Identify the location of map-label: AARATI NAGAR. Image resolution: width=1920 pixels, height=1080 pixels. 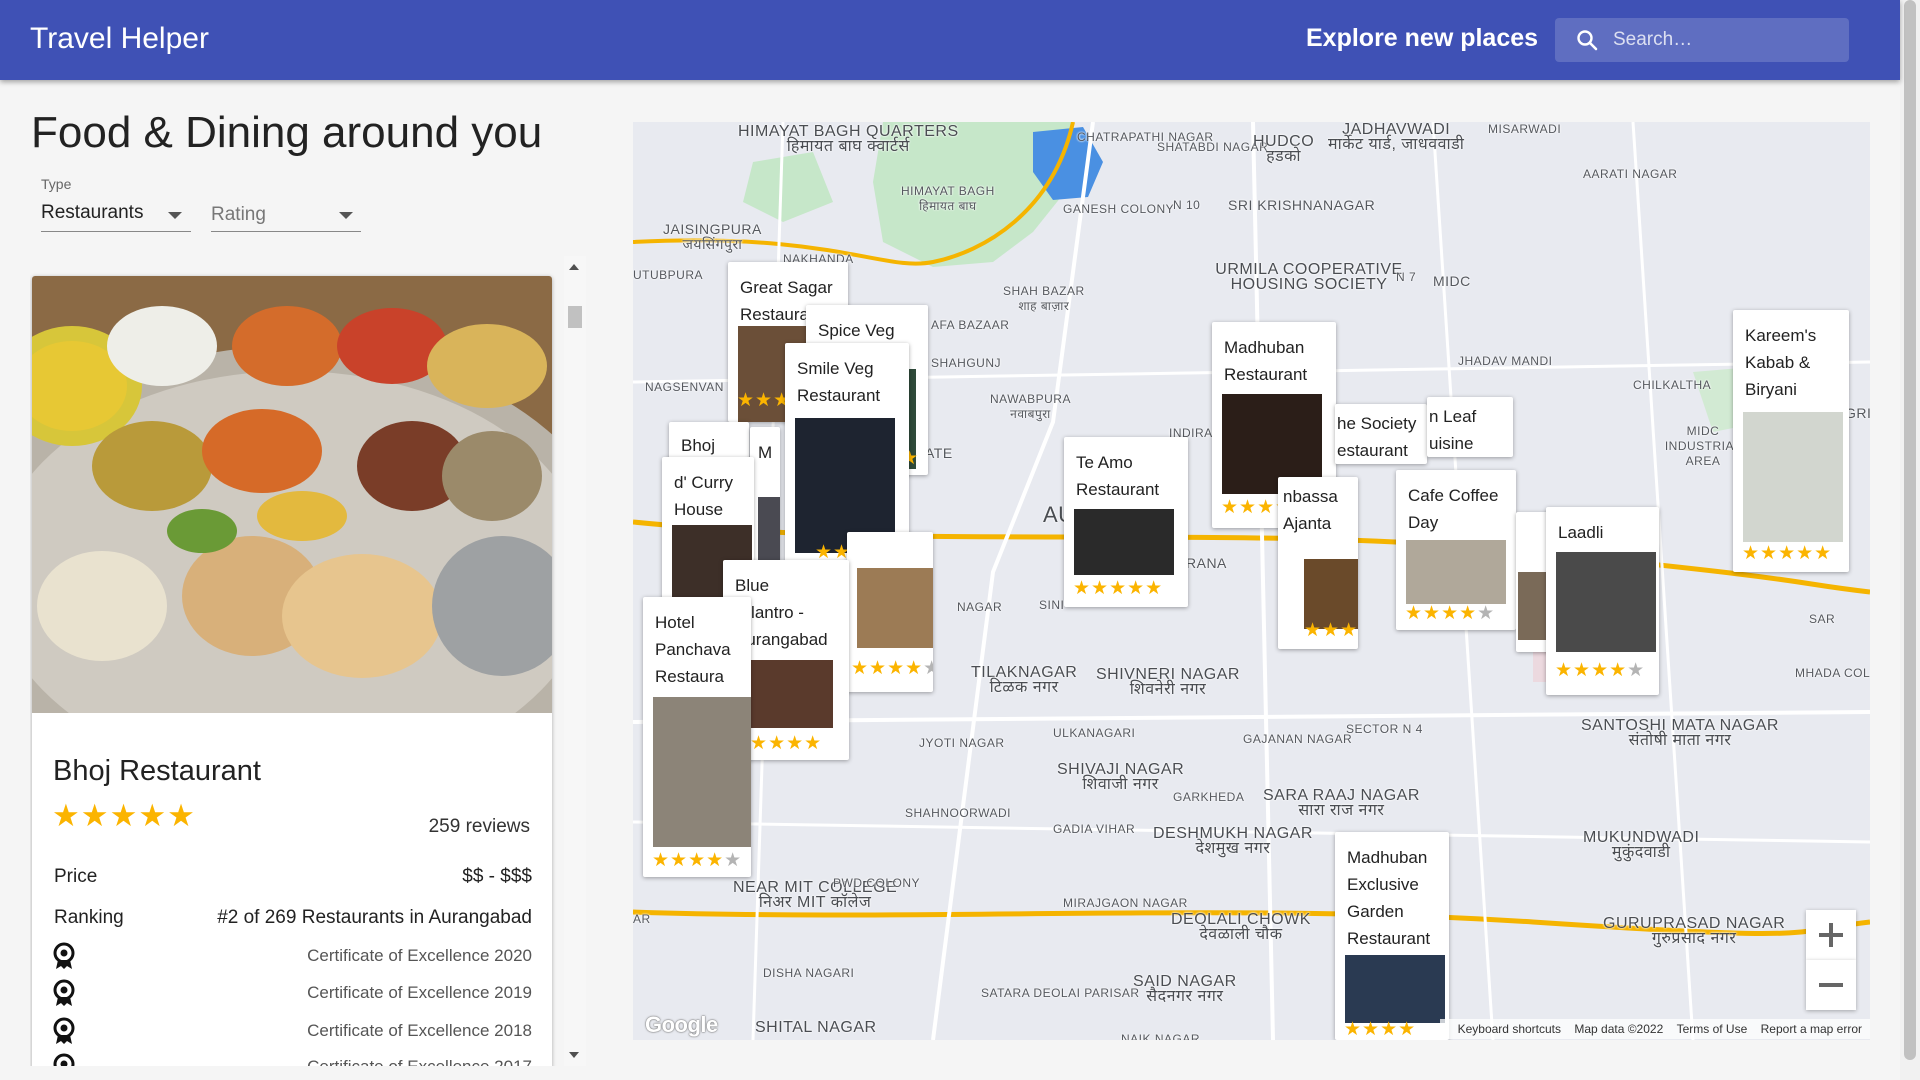
(1630, 174).